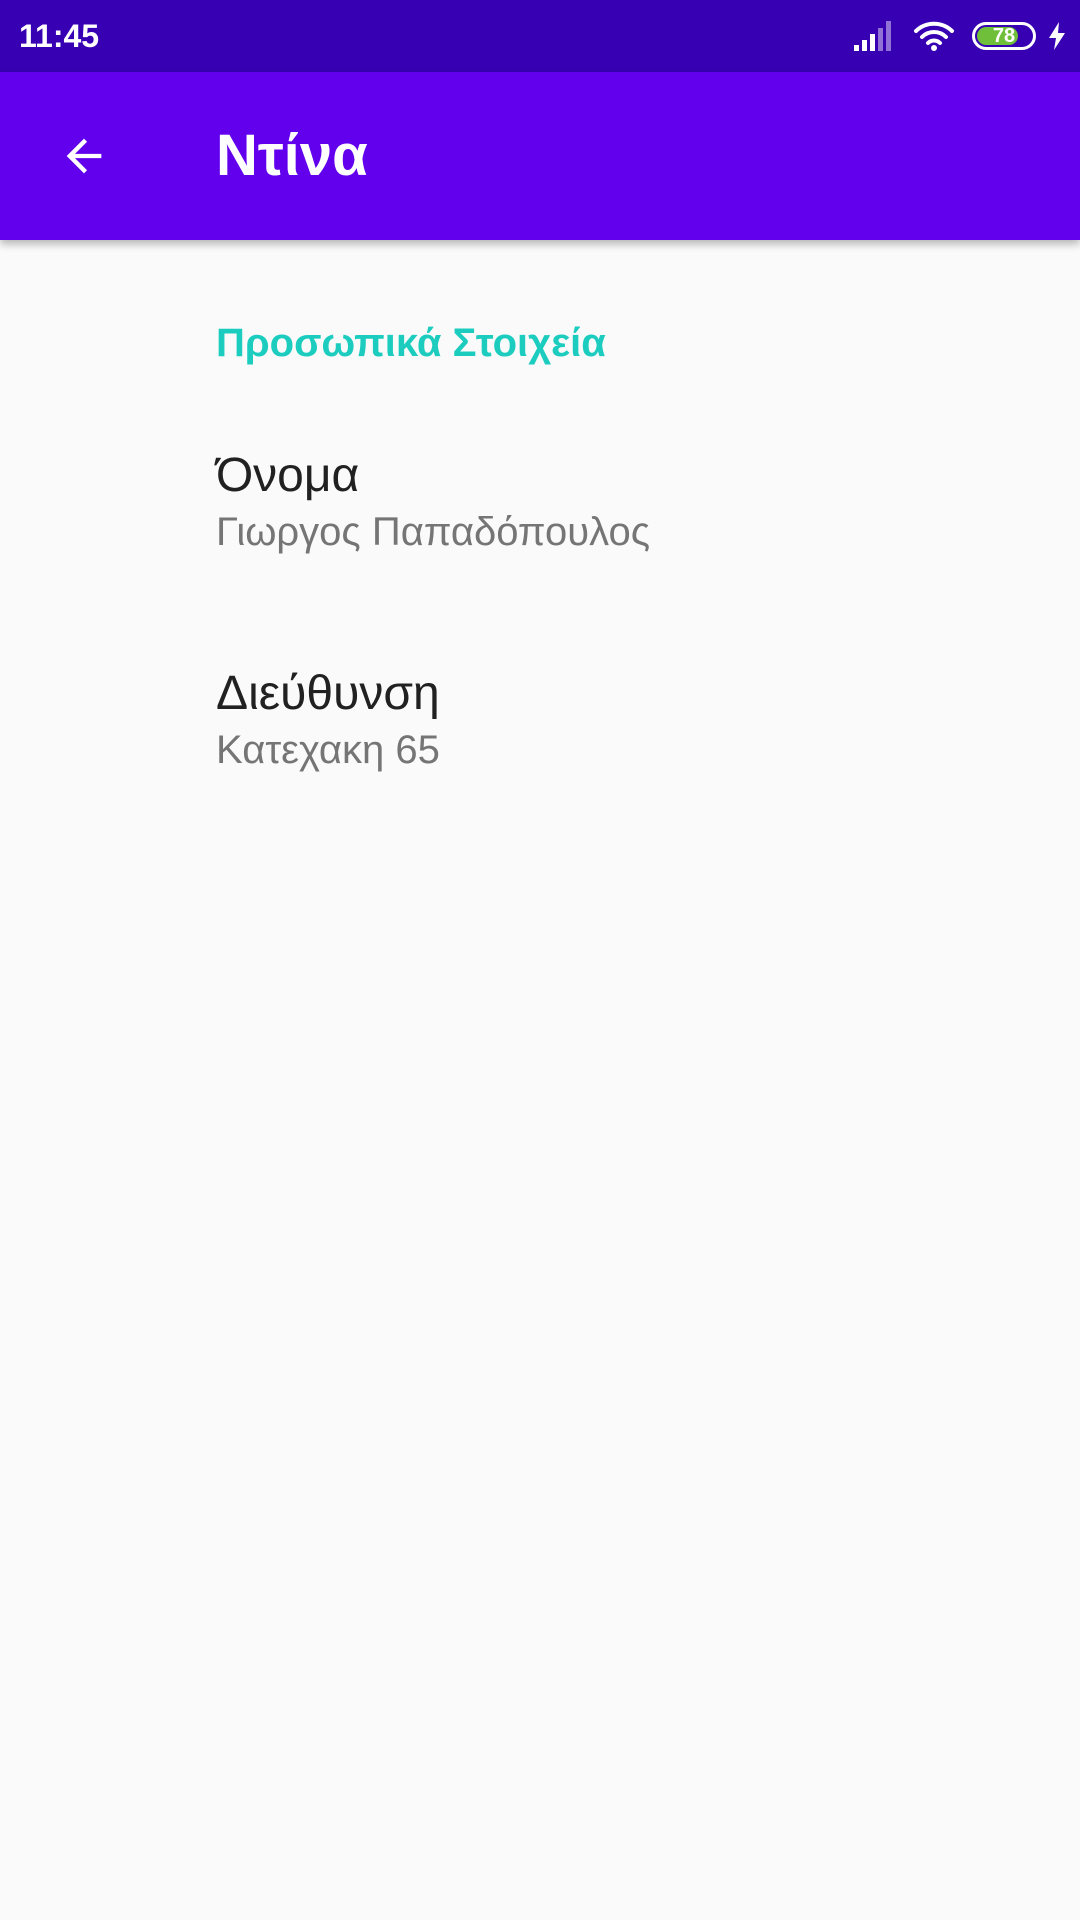 This screenshot has width=1080, height=1920. Describe the element at coordinates (328, 693) in the screenshot. I see `preference-title: Διεύθυνση` at that location.